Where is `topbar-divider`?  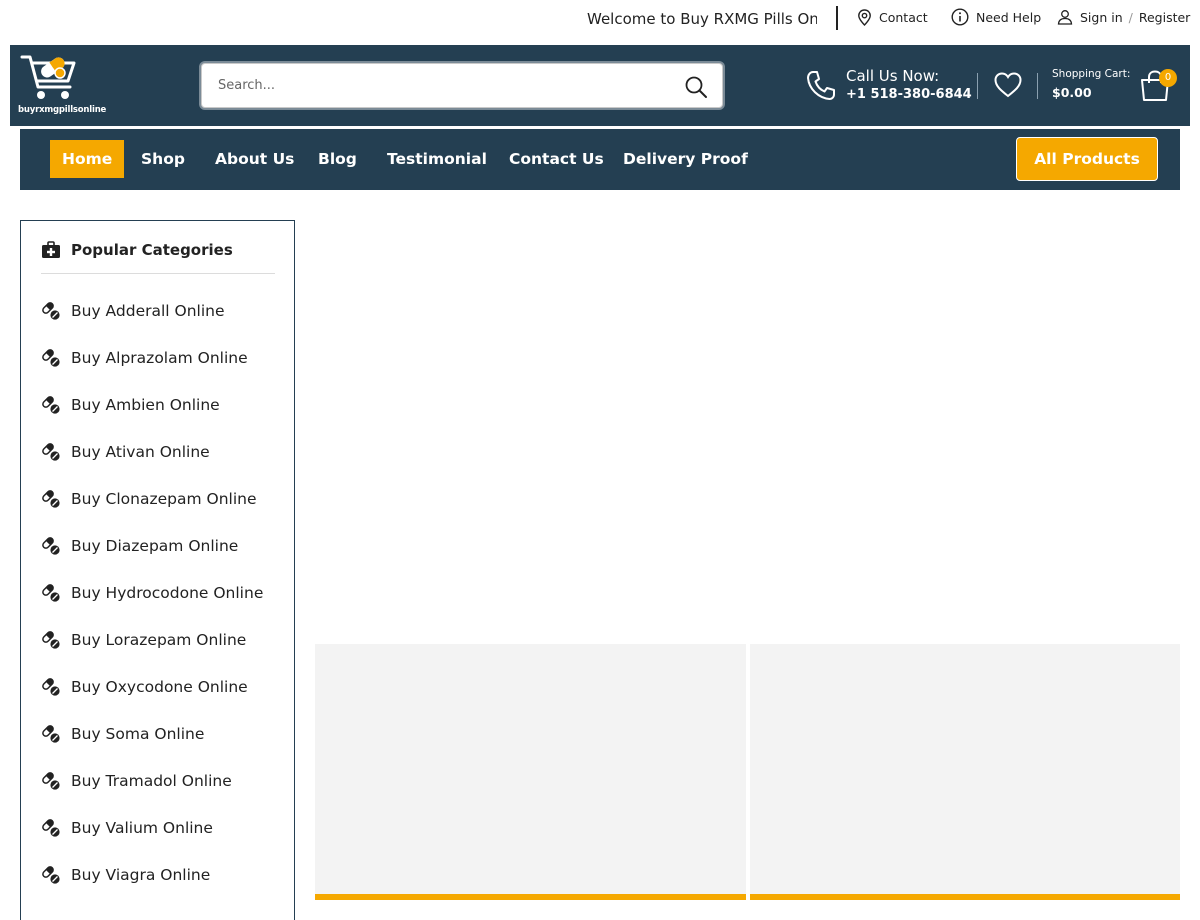 topbar-divider is located at coordinates (837, 18).